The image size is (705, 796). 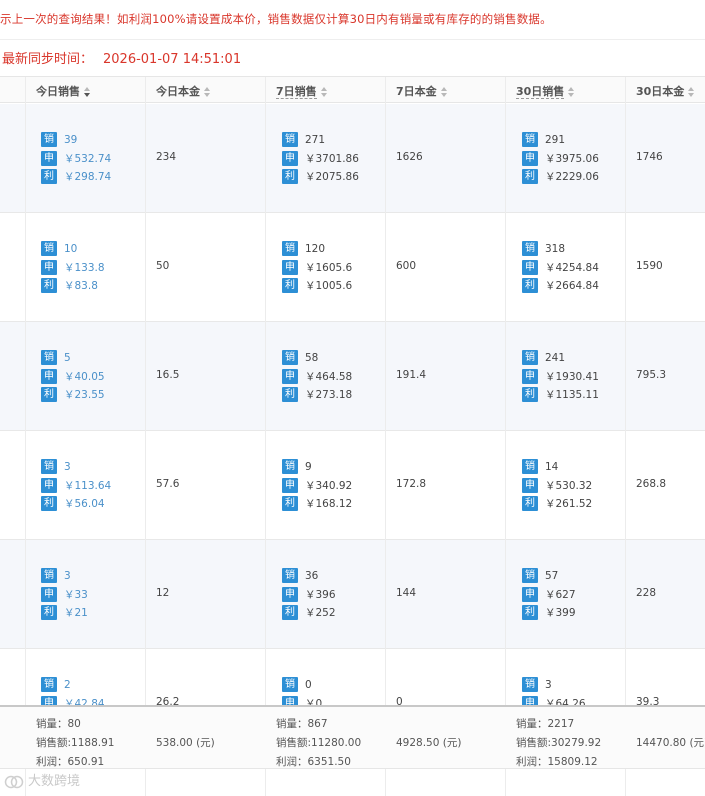 What do you see at coordinates (557, 504) in the screenshot?
I see `profit-line: 利 ￥261.52` at bounding box center [557, 504].